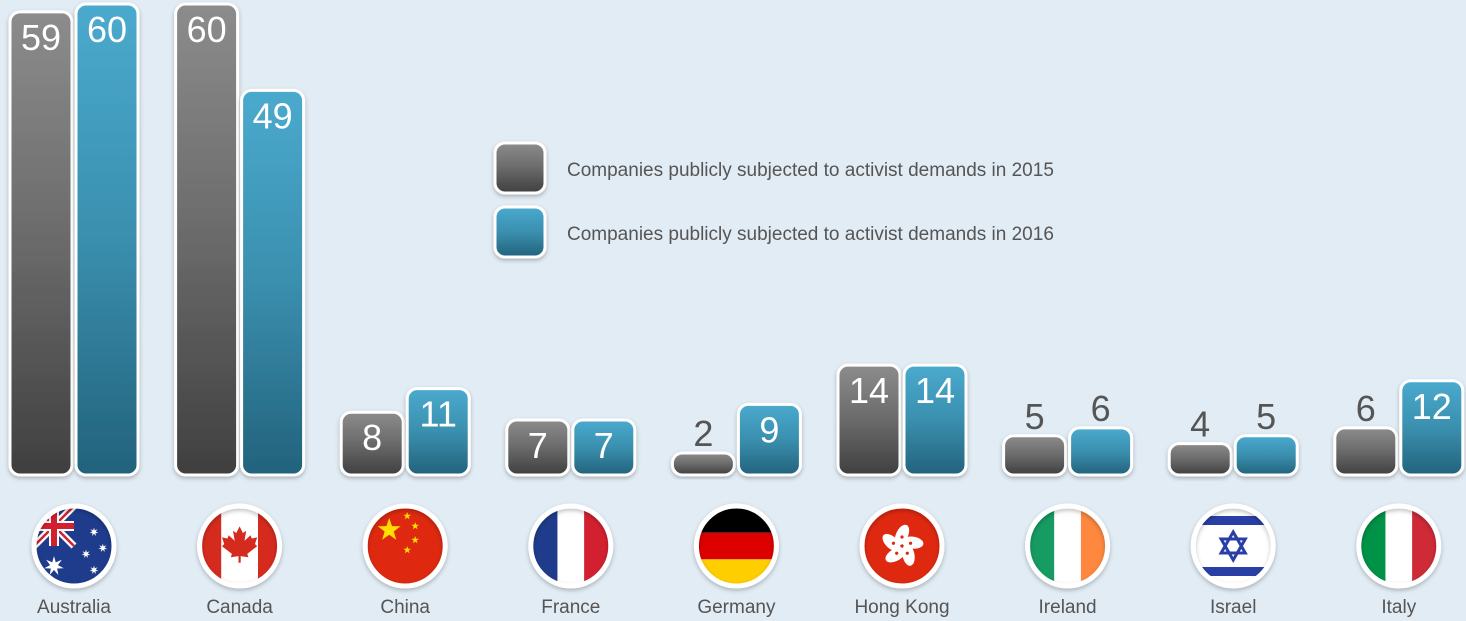  Describe the element at coordinates (1366, 408) in the screenshot. I see `data-label-italy-2015: 6` at that location.